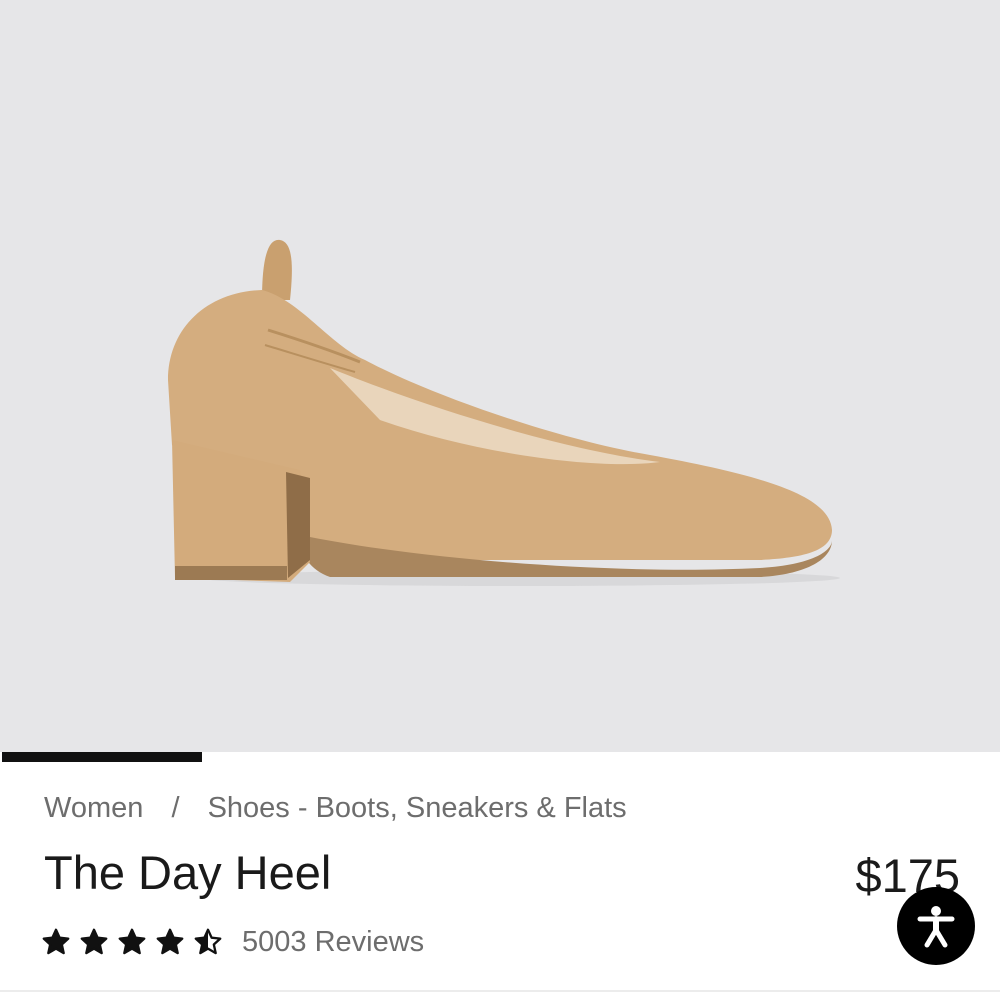  Describe the element at coordinates (417, 808) in the screenshot. I see `breadcrumb-link-shoes: Shoes - Boots, Sneakers & Flats` at that location.